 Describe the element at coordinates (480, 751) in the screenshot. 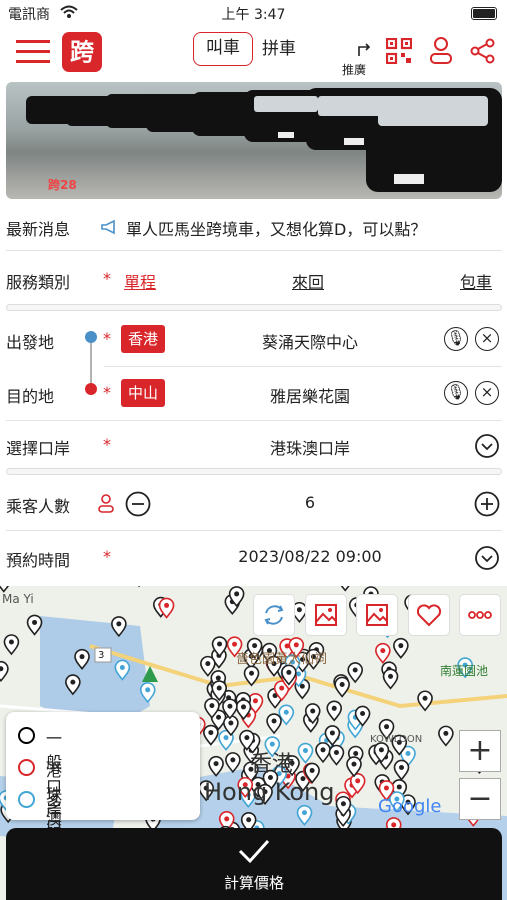

I see `zoom-in-button: +` at that location.